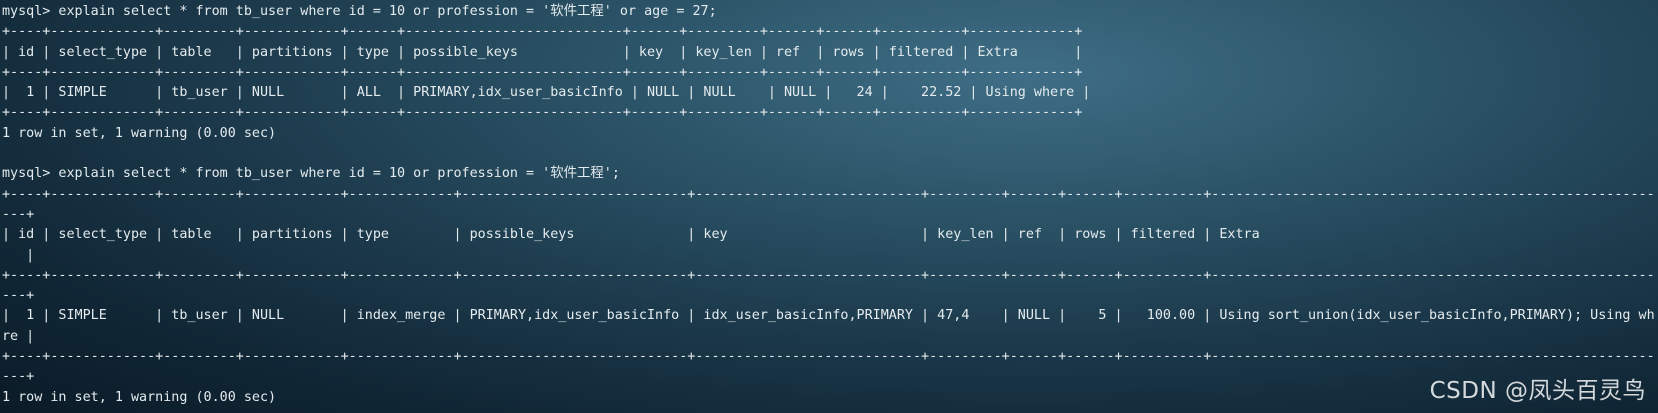  Describe the element at coordinates (18, 336) in the screenshot. I see `table-row-wrap: re |` at that location.